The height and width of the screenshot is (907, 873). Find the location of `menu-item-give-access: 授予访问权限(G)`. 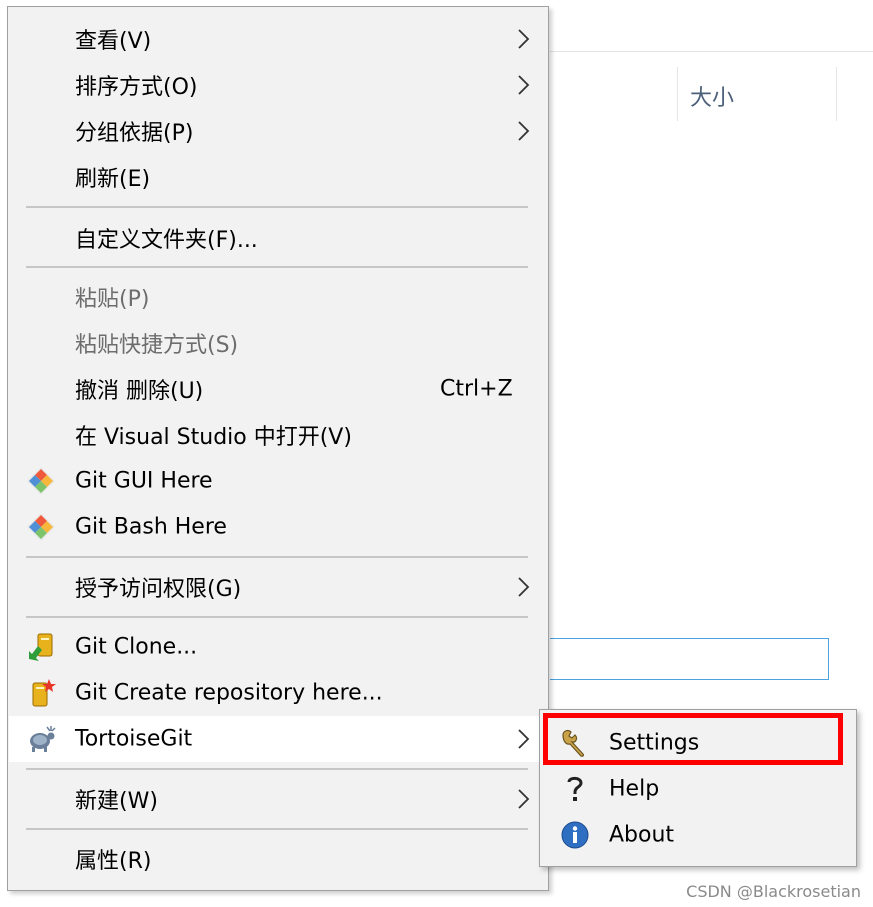

menu-item-give-access: 授予访问权限(G) is located at coordinates (278, 587).